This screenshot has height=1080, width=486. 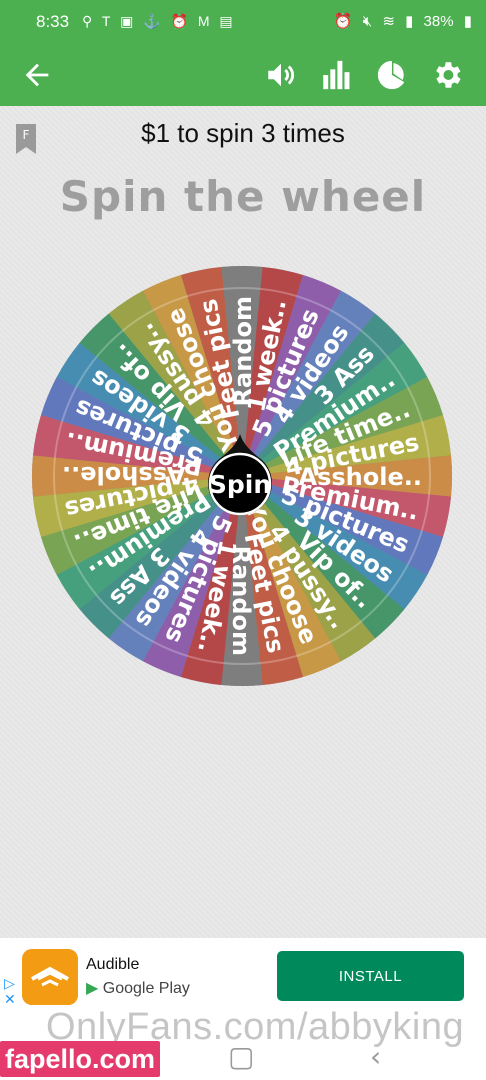 I want to click on alarm-icon: ⏰, so click(x=343, y=21).